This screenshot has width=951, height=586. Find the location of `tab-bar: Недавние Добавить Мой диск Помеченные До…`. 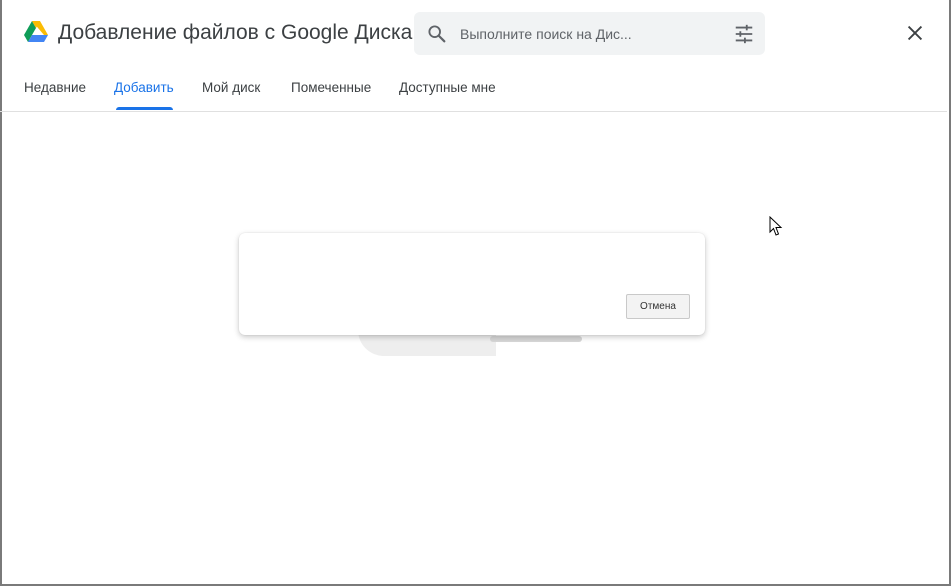

tab-bar: Недавние Добавить Мой диск Помеченные До… is located at coordinates (473, 90).